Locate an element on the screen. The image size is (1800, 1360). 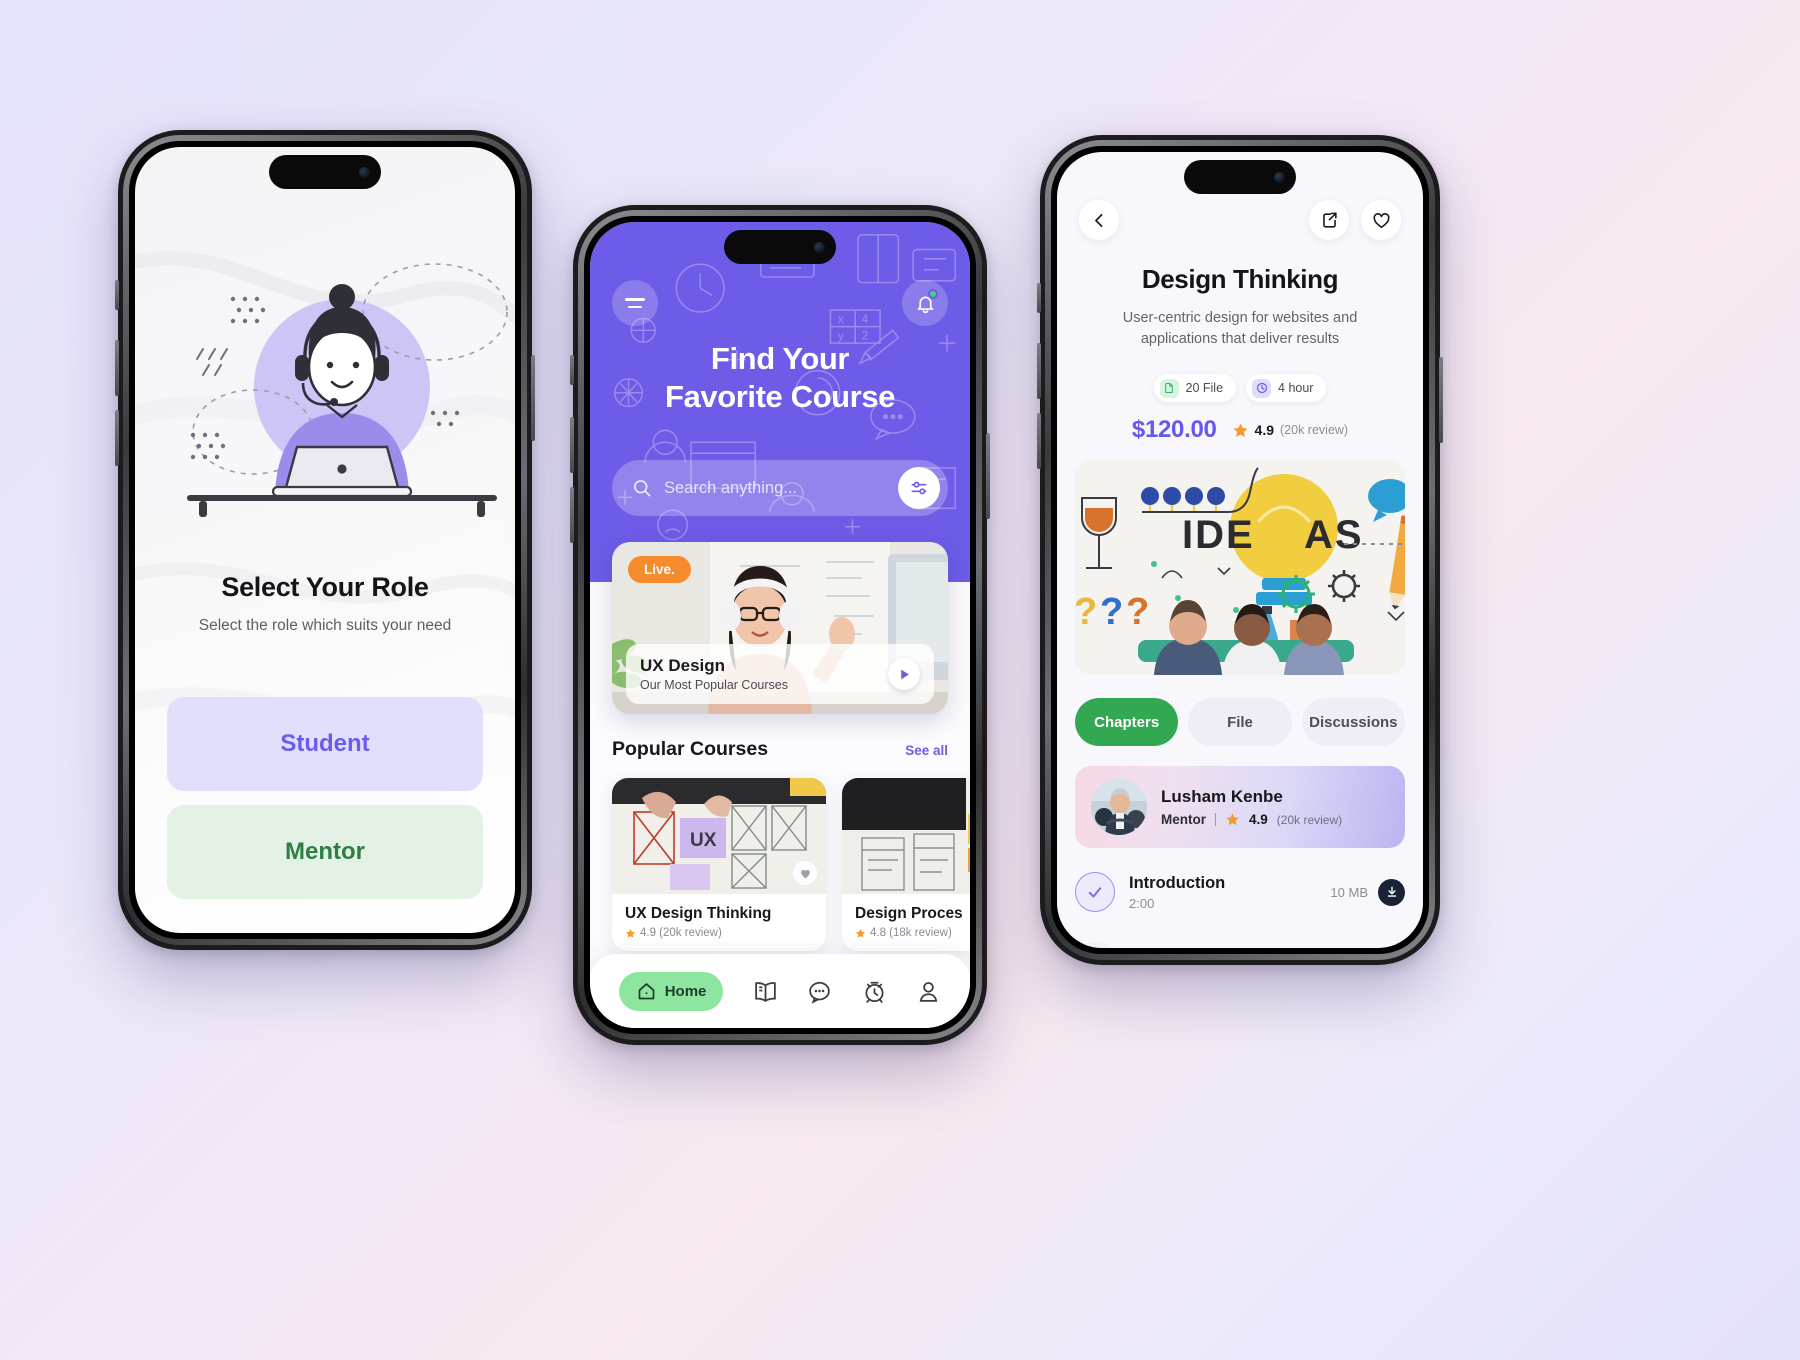
course-rating-text: 4.9 (20k review) is located at coordinates (681, 933).